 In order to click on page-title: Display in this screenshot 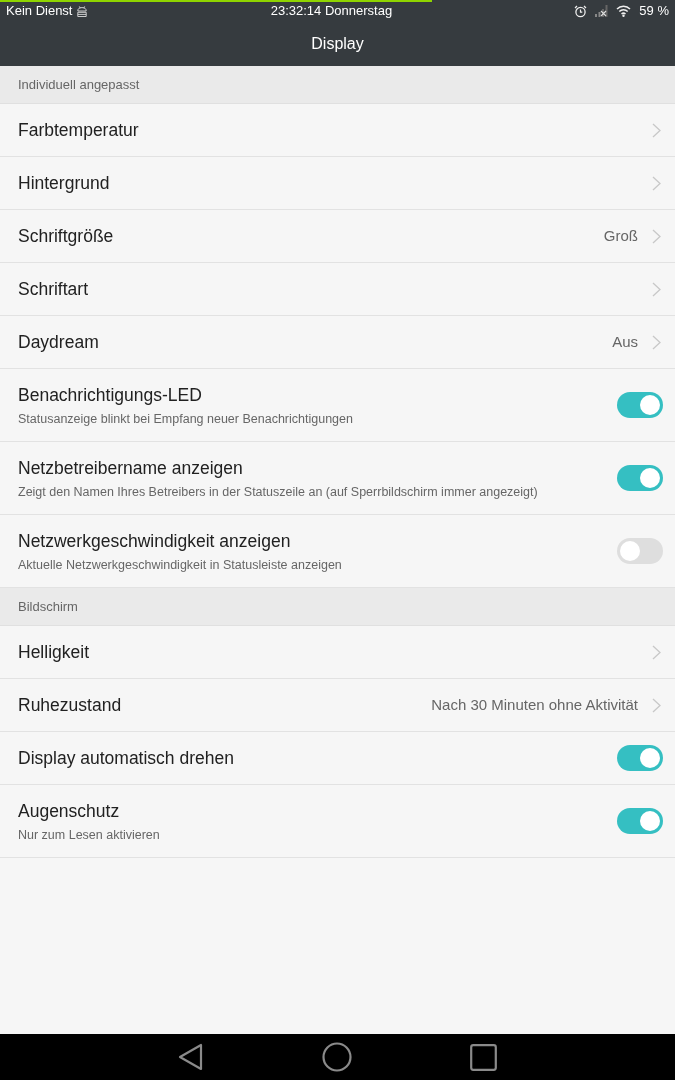, I will do `click(337, 44)`.